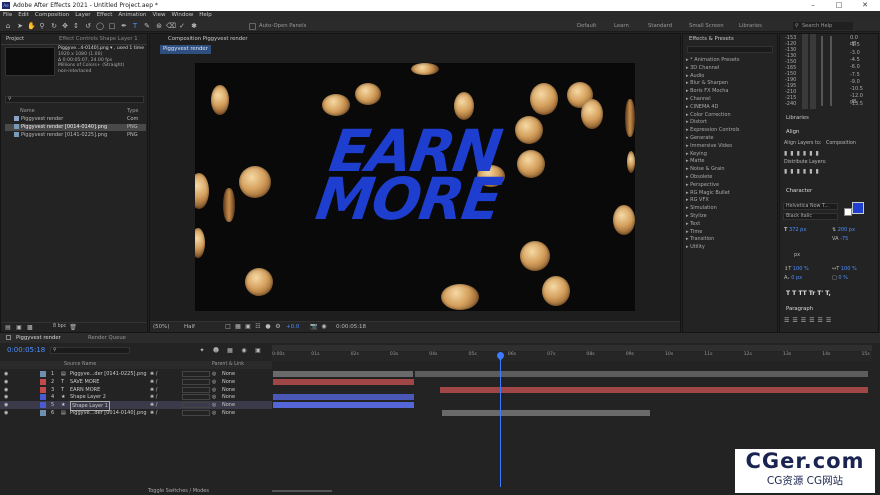 This screenshot has width=880, height=495. Describe the element at coordinates (75, 127) in the screenshot. I see `list-item: Piggyvest render [0014-0140].png PNG` at that location.